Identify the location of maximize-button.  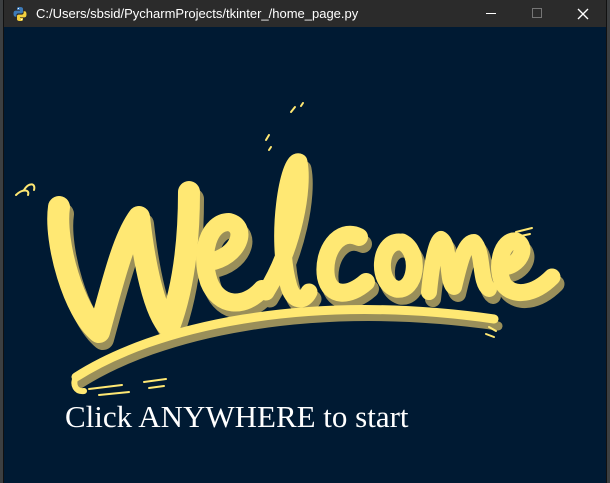
(537, 13).